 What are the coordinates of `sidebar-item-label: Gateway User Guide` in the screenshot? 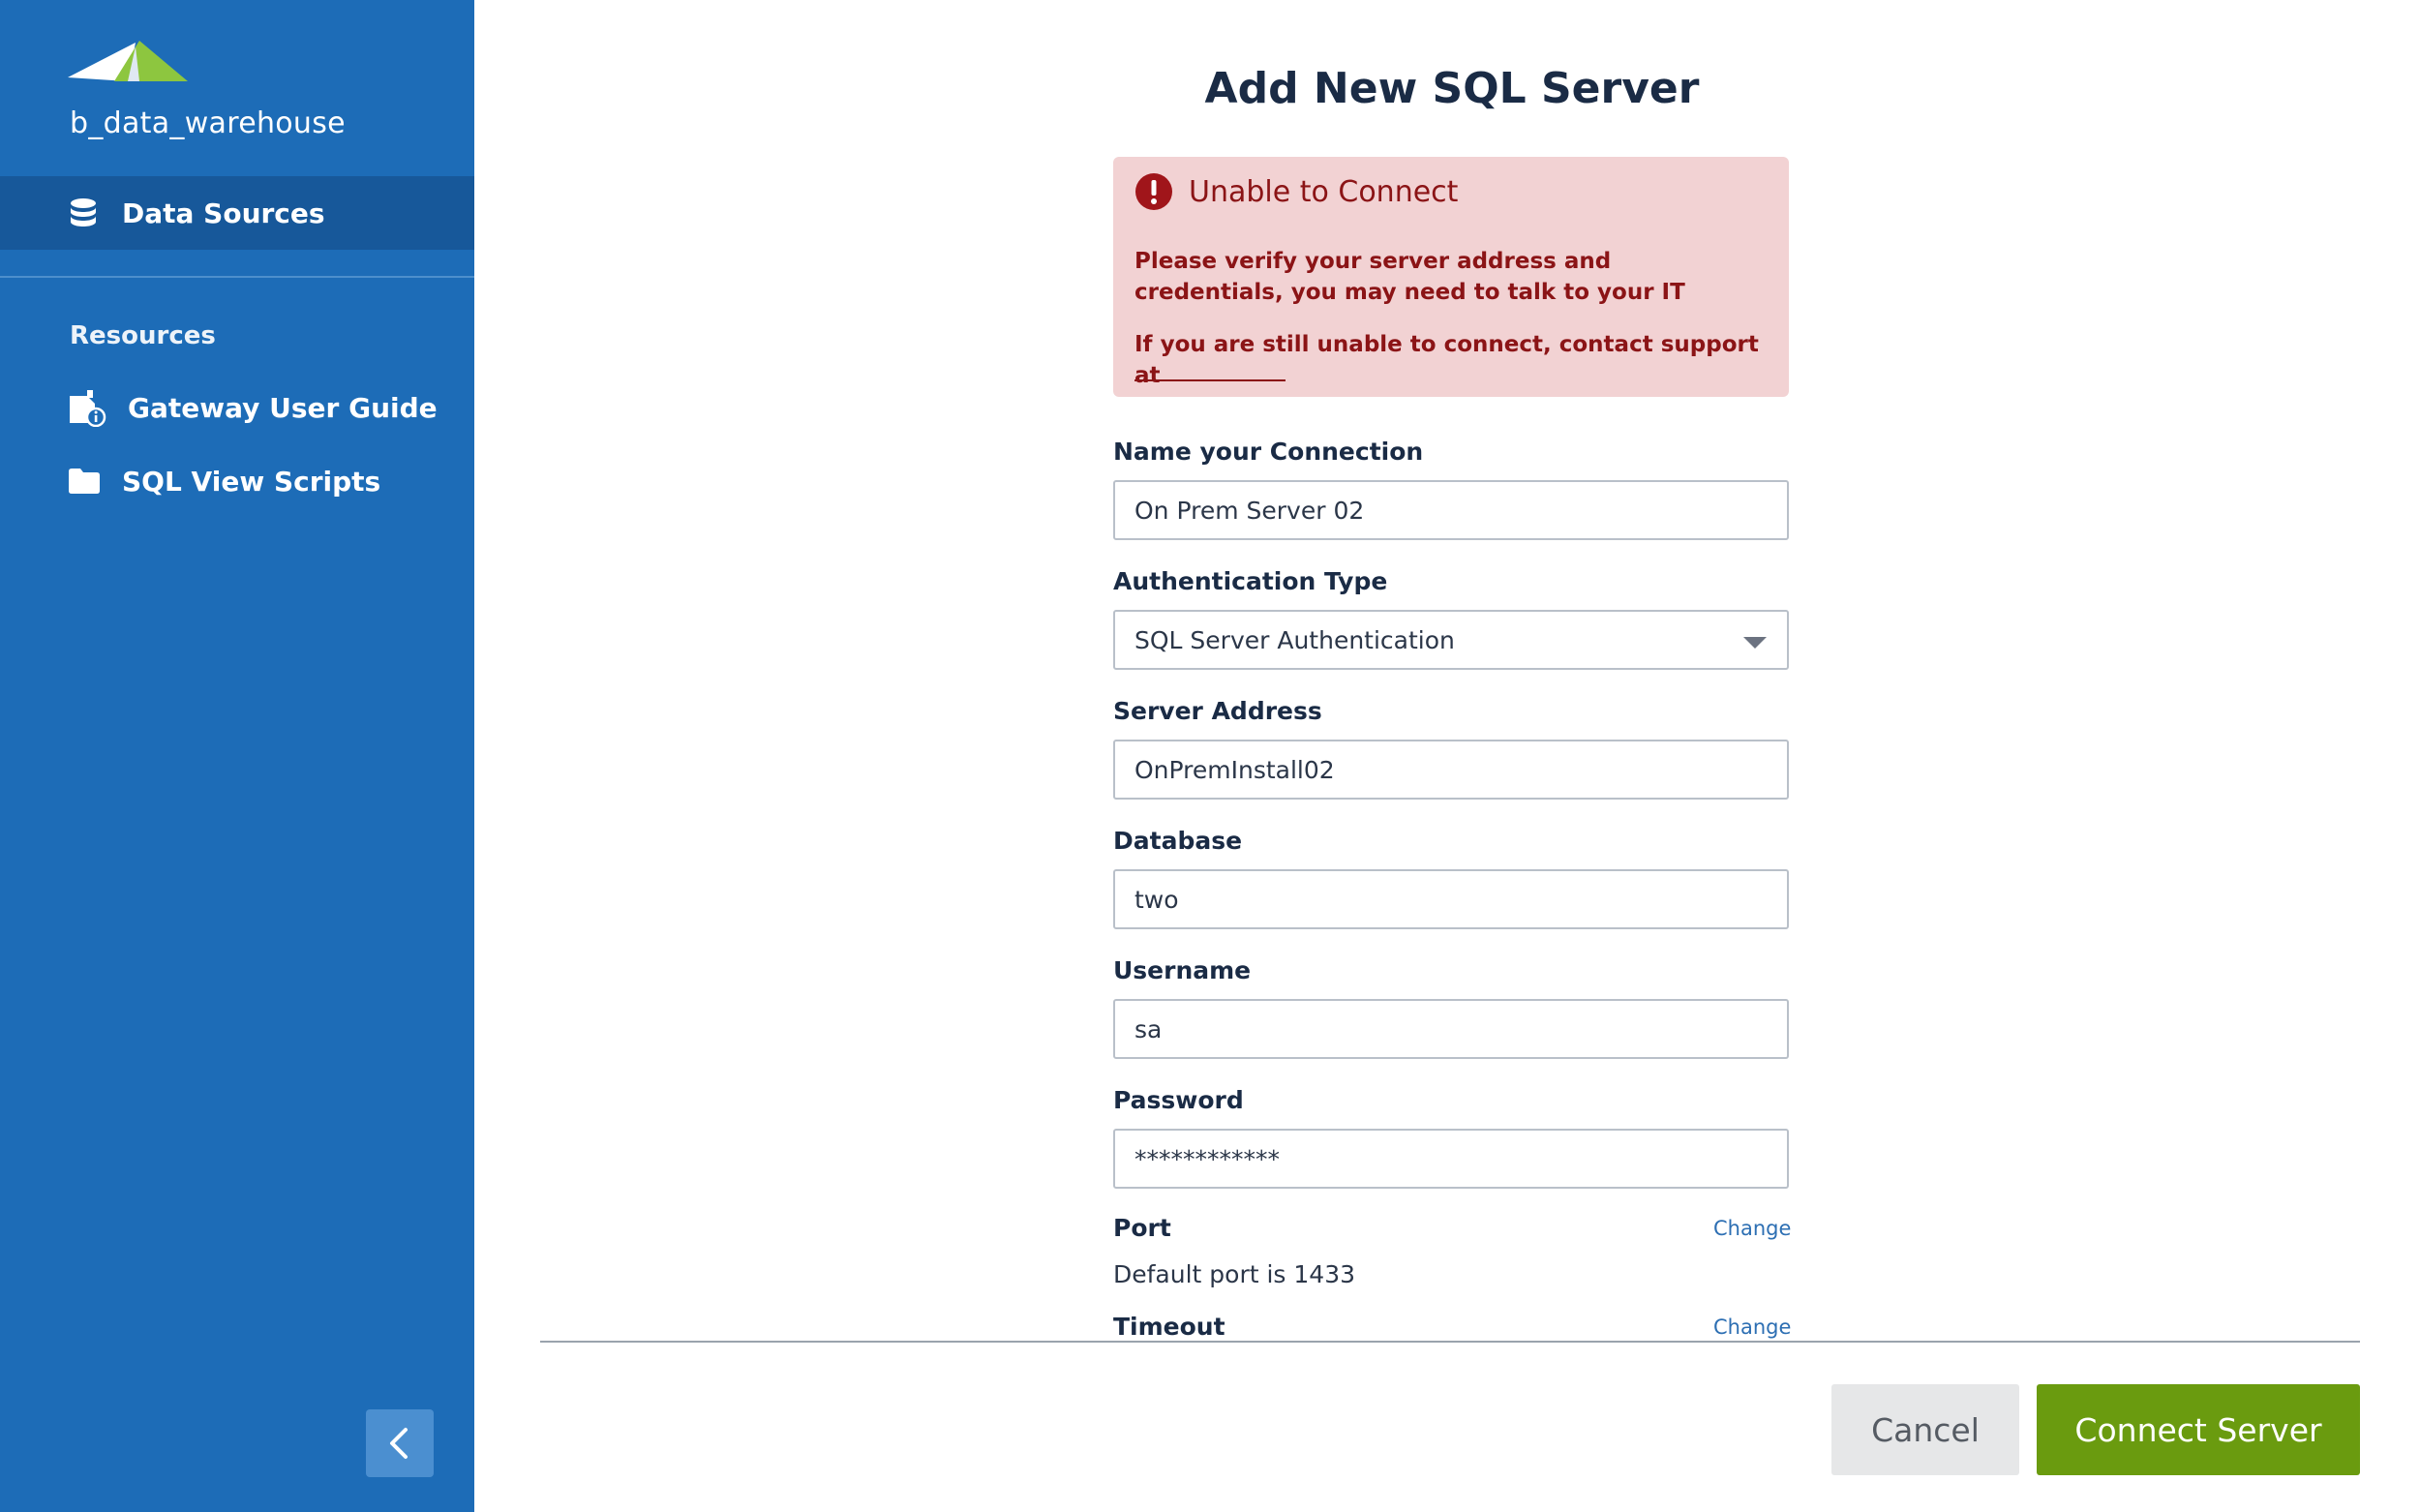 It's located at (283, 407).